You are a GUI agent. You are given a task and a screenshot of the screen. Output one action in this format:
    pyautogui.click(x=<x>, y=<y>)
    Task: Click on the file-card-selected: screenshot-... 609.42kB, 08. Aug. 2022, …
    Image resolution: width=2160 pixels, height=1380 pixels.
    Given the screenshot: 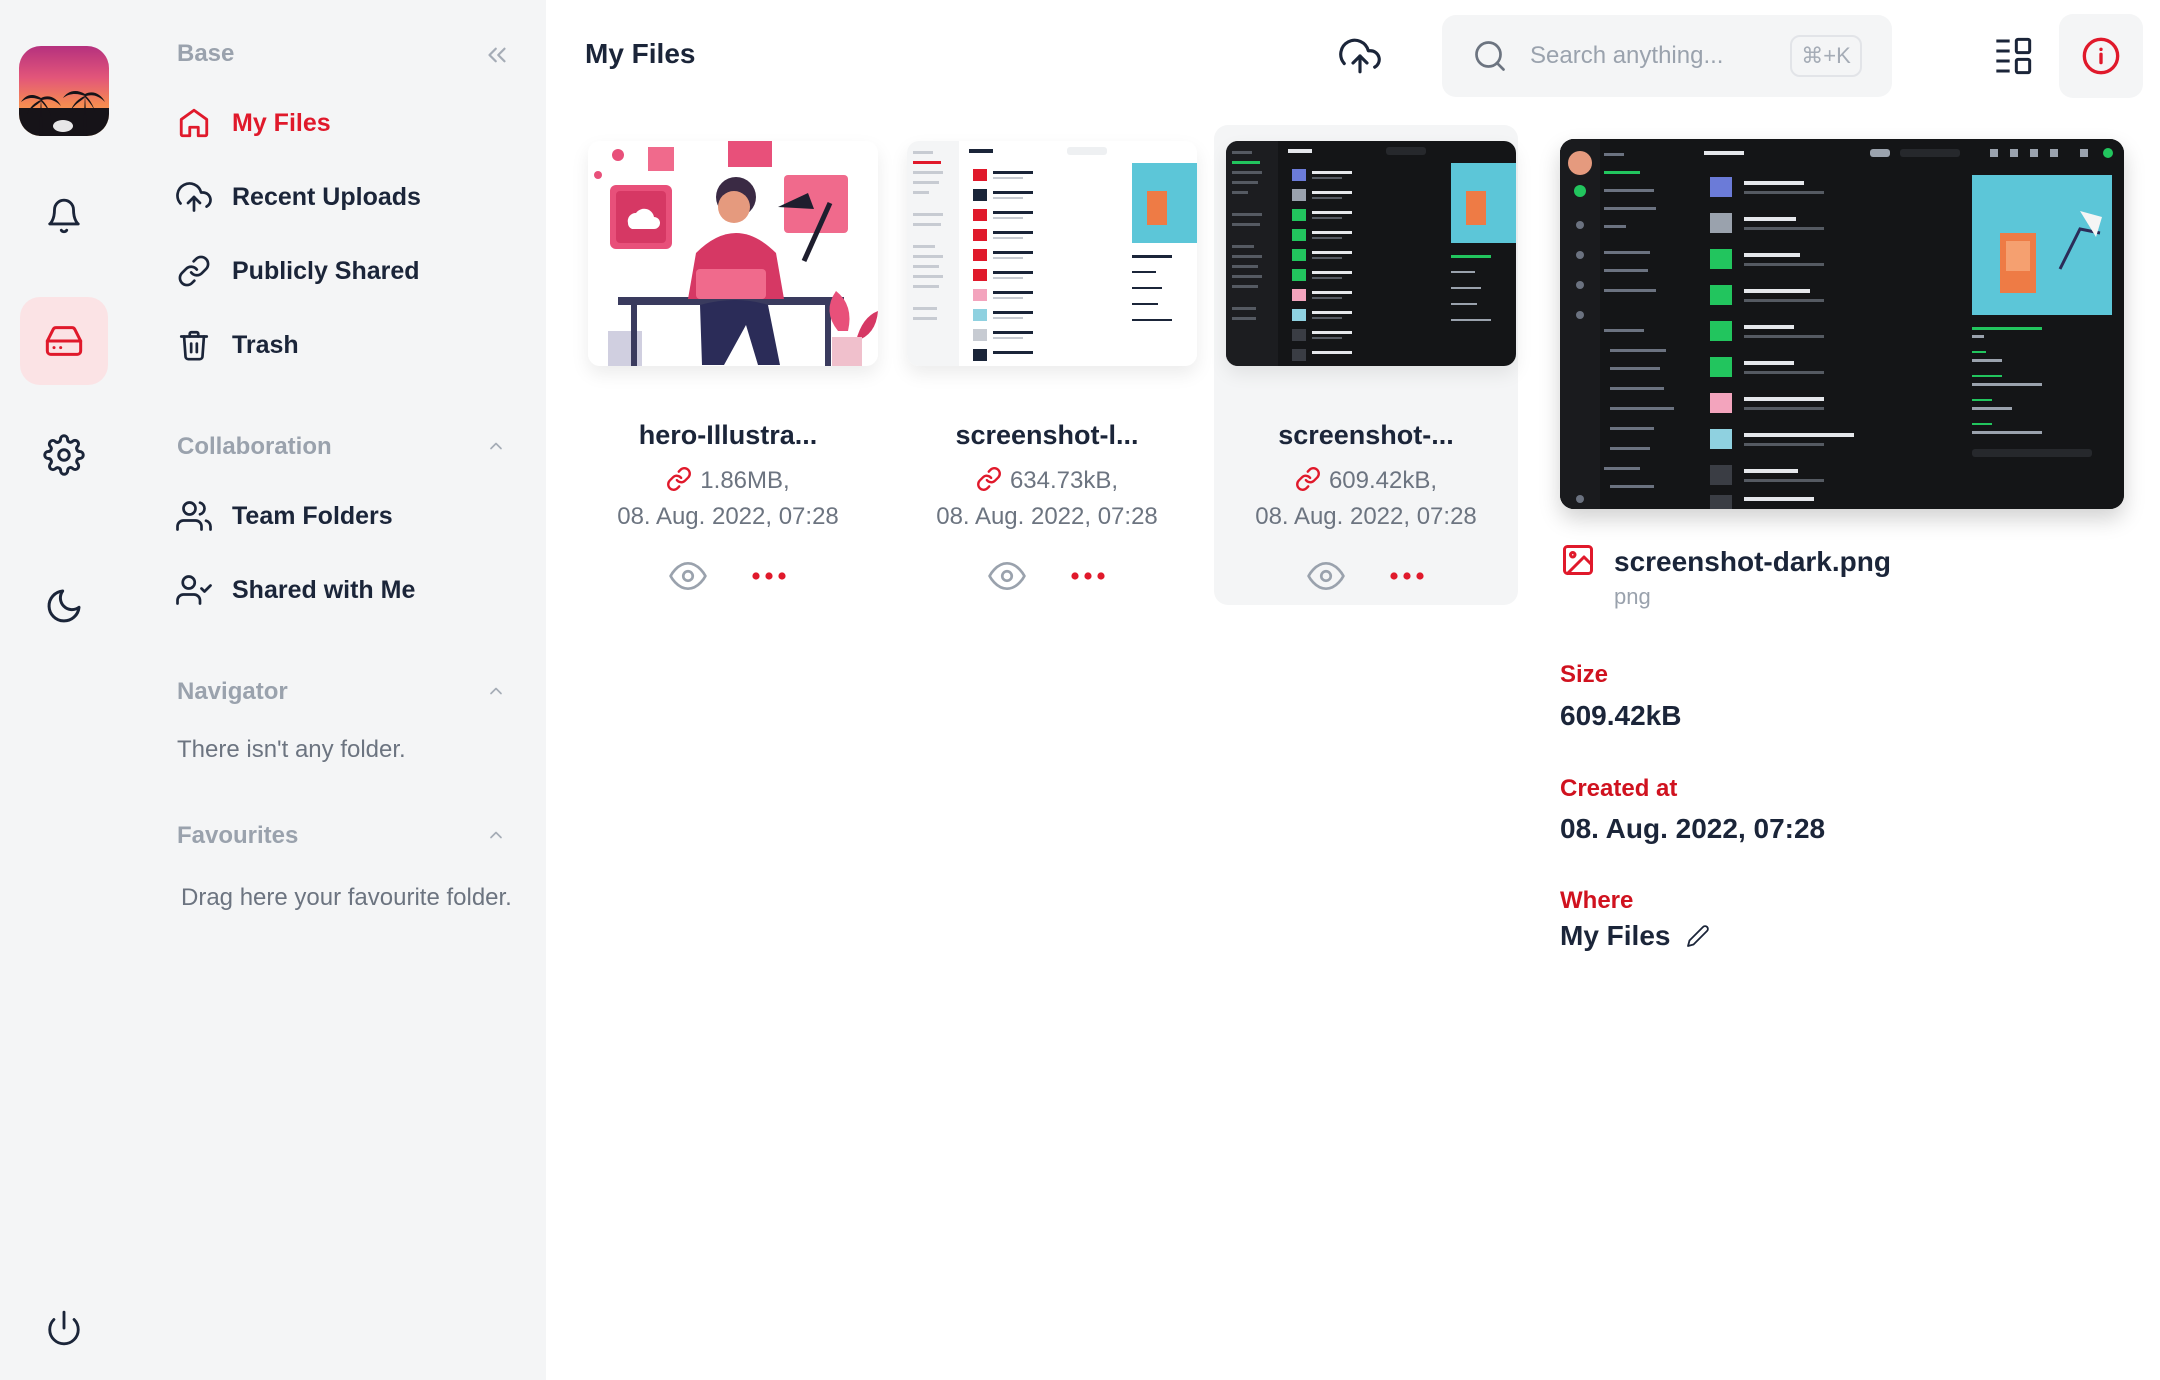 What is the action you would take?
    pyautogui.click(x=1366, y=365)
    